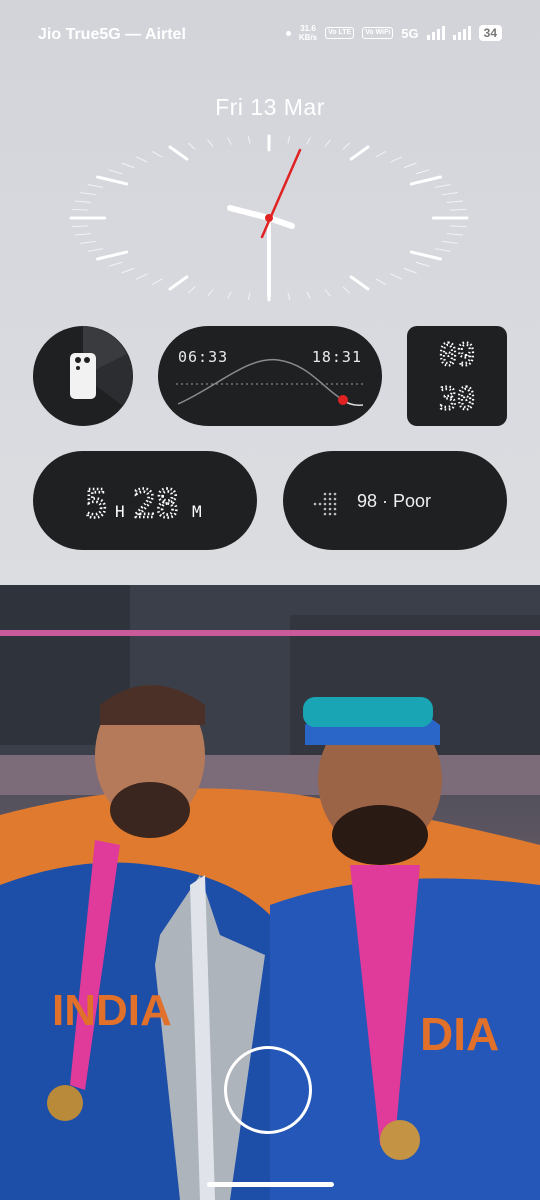 This screenshot has width=540, height=1200. I want to click on air-quality-widget: 98 · Poor, so click(395, 500).